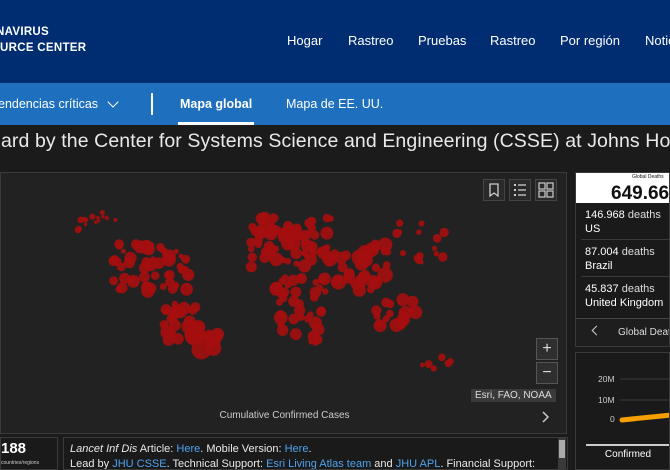  Describe the element at coordinates (49, 104) in the screenshot. I see `critical-trends-dropdown: endencias críticas` at that location.